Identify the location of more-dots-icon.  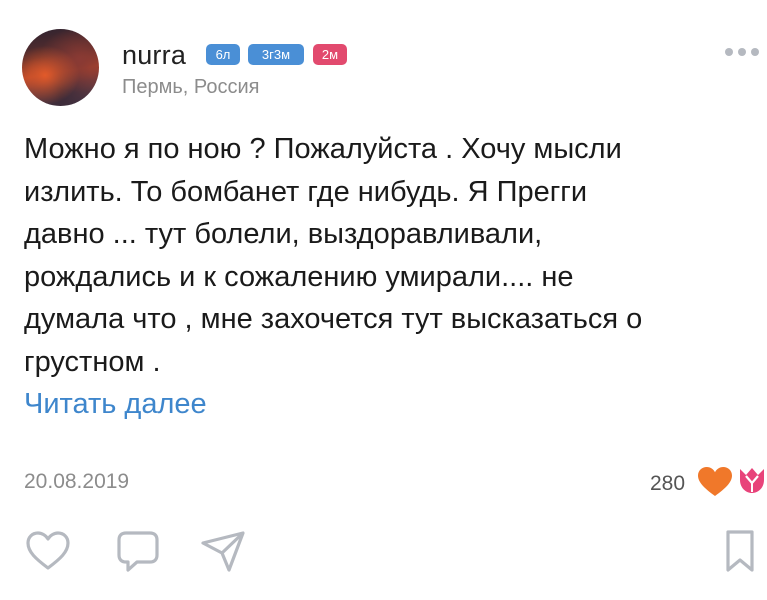
(742, 52).